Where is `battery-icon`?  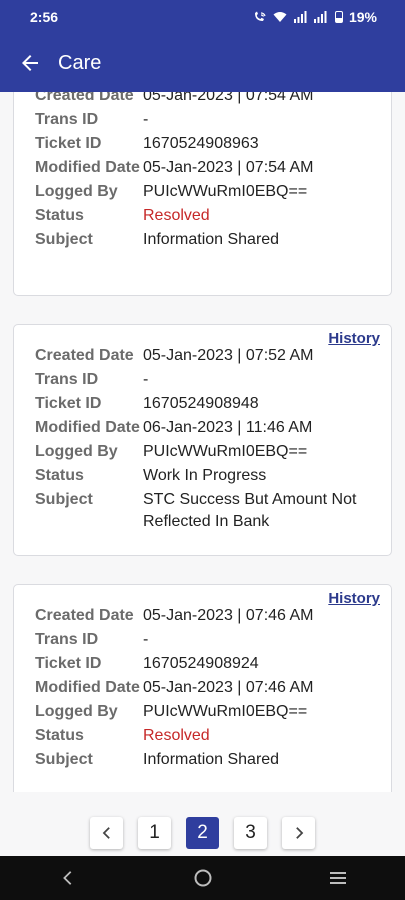
battery-icon is located at coordinates (338, 17).